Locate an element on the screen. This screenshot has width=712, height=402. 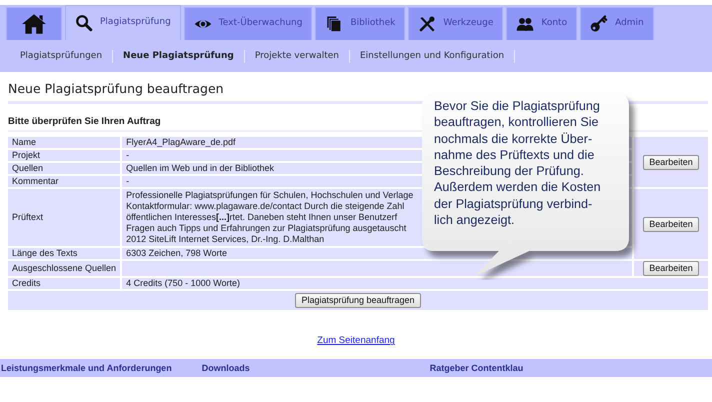
table-cell: Prüftext is located at coordinates (64, 217).